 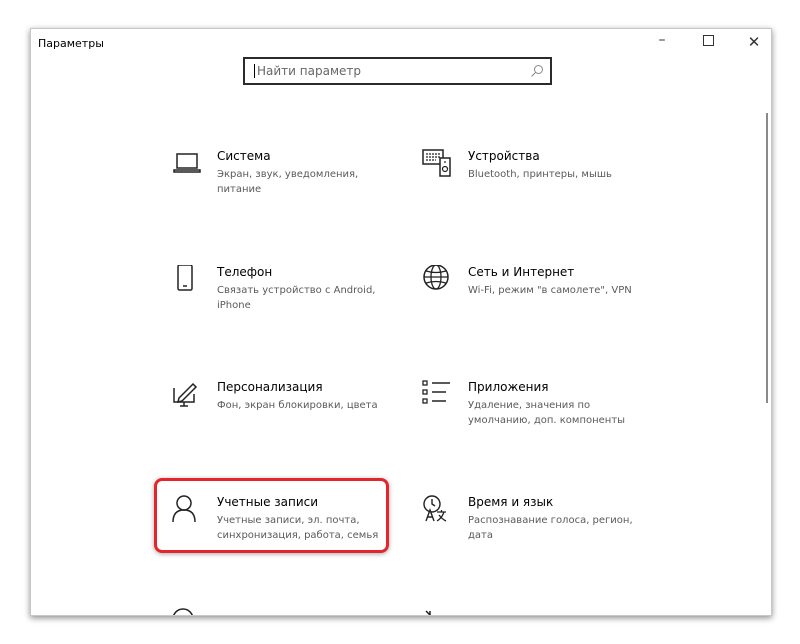 What do you see at coordinates (244, 156) in the screenshot?
I see `tile-title: Система` at bounding box center [244, 156].